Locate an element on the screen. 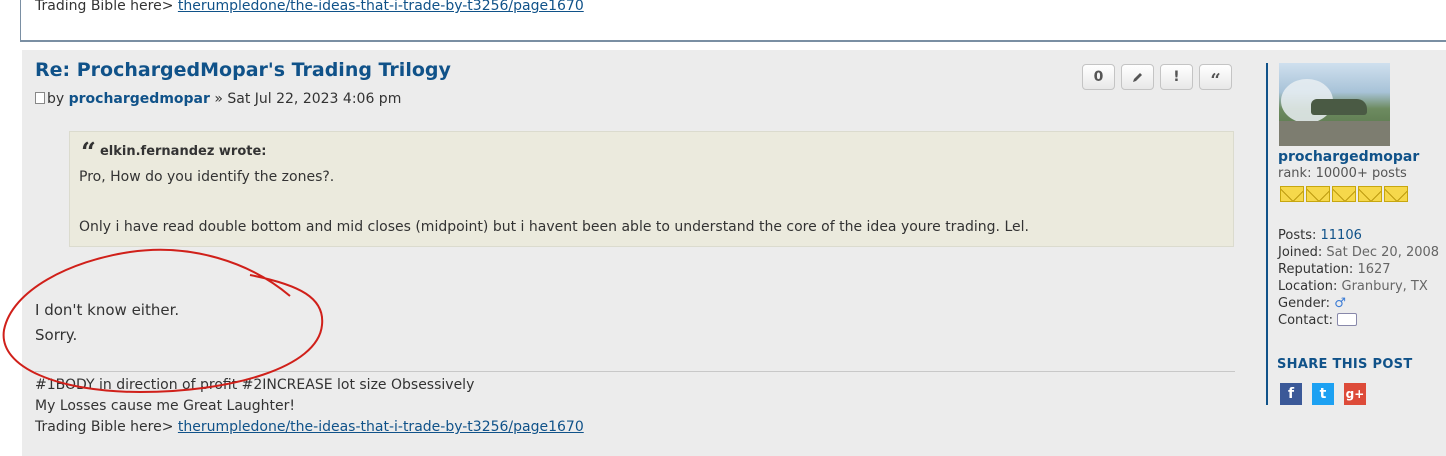 The height and width of the screenshot is (456, 1446). reputation-value: 1627 is located at coordinates (1374, 269).